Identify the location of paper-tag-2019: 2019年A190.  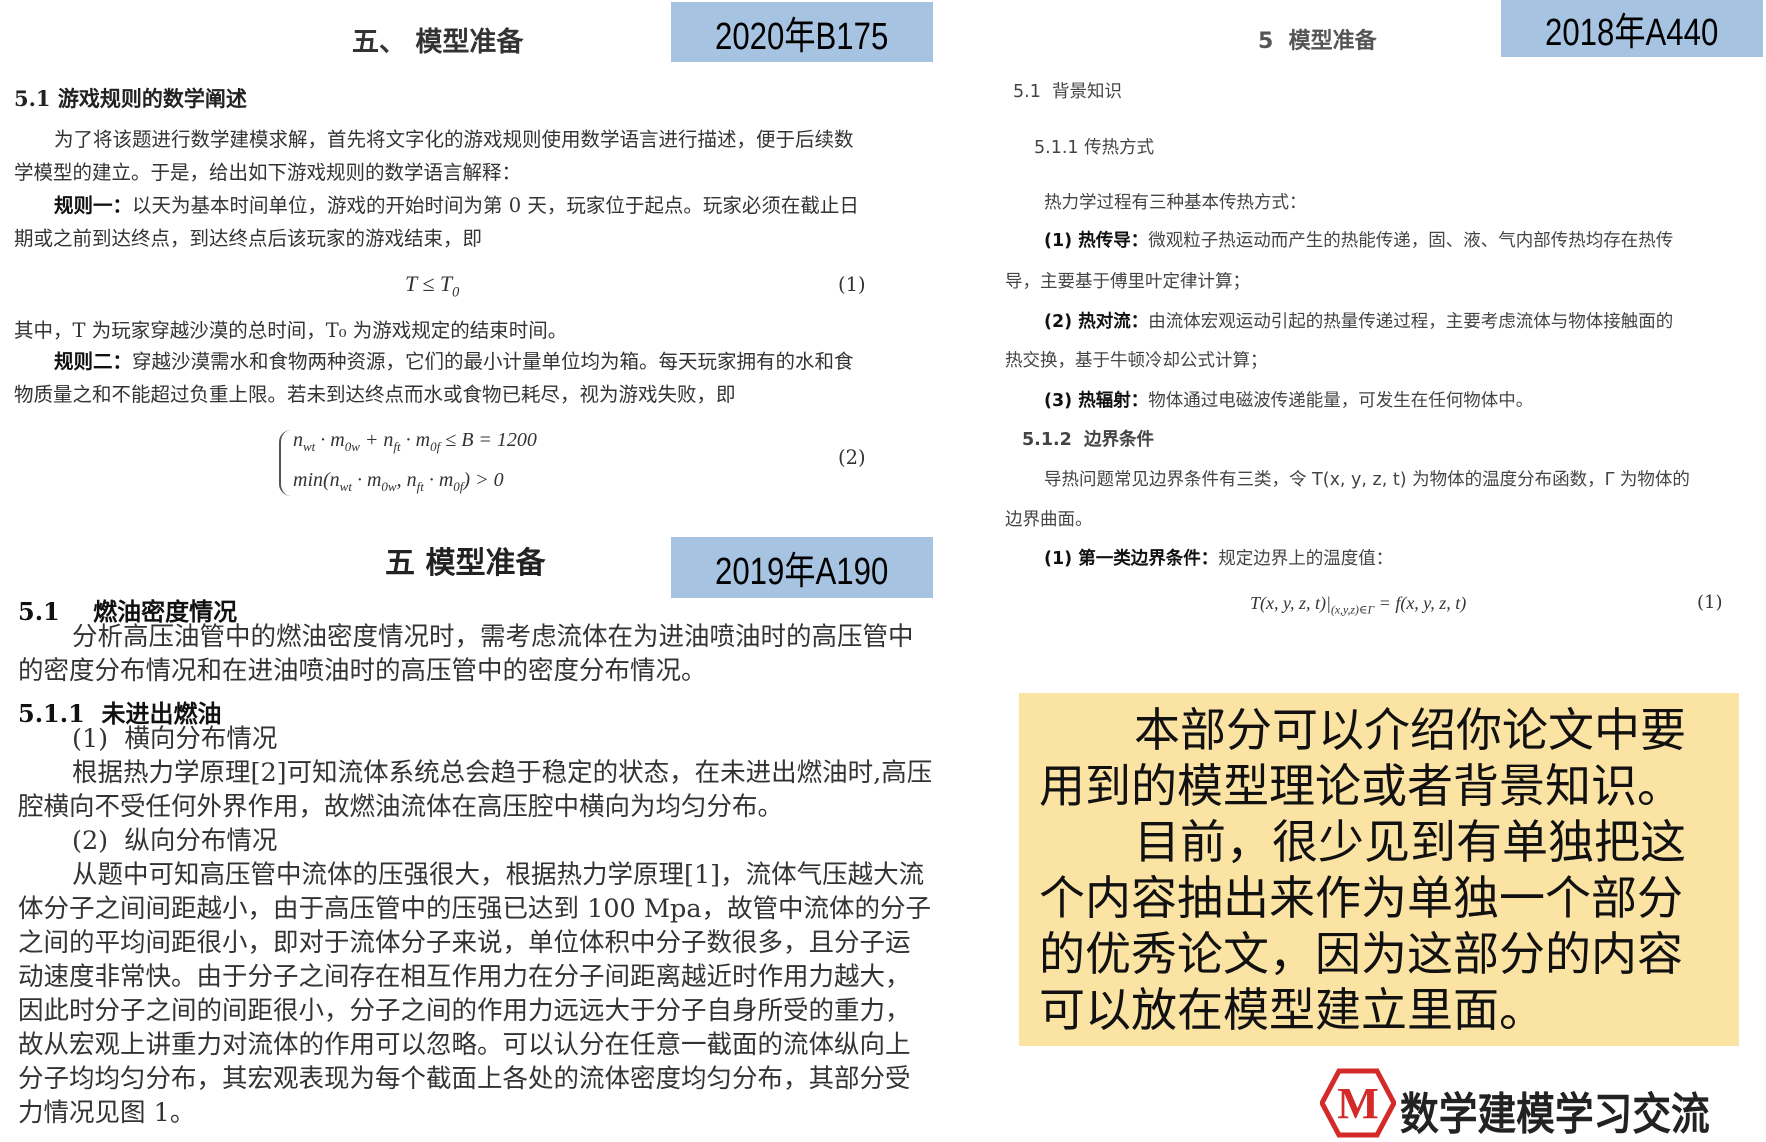
(802, 567).